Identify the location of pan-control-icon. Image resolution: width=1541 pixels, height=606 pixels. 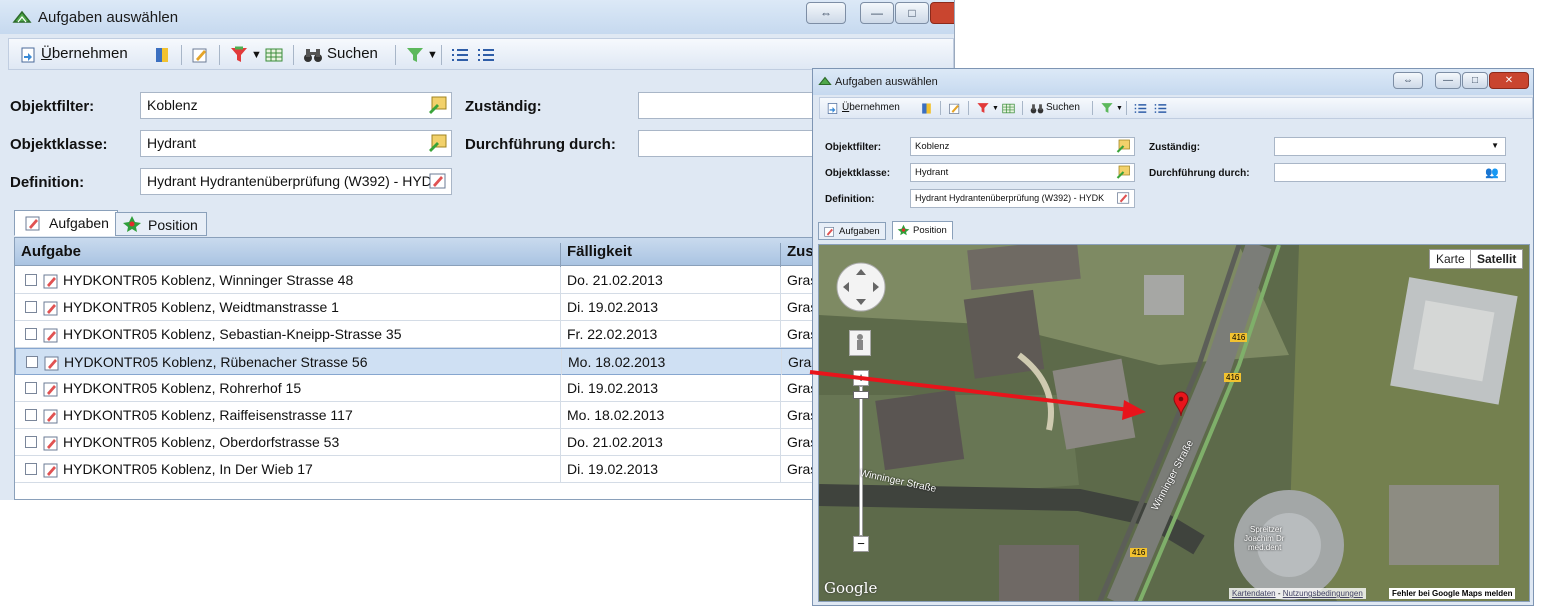
(861, 287).